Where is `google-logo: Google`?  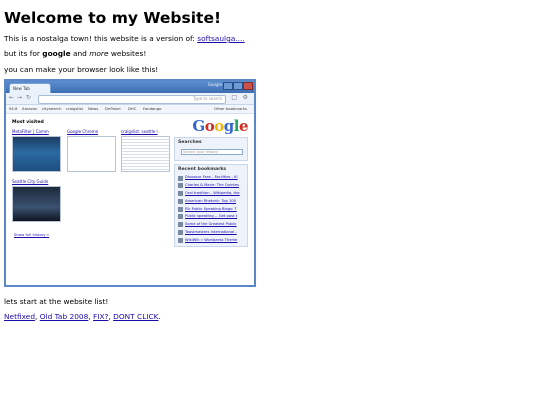
google-logo: Google is located at coordinates (220, 126).